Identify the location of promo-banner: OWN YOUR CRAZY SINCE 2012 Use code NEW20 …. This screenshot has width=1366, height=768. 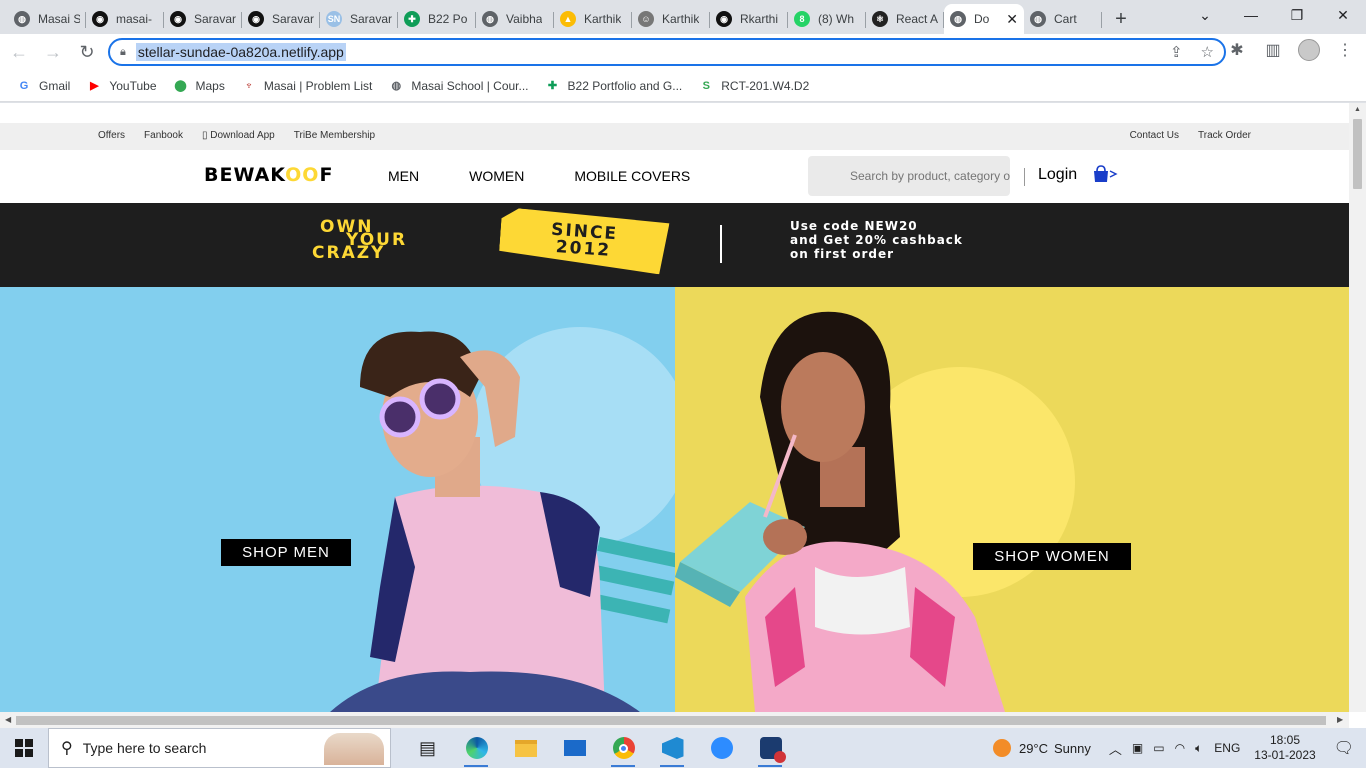
(674, 245).